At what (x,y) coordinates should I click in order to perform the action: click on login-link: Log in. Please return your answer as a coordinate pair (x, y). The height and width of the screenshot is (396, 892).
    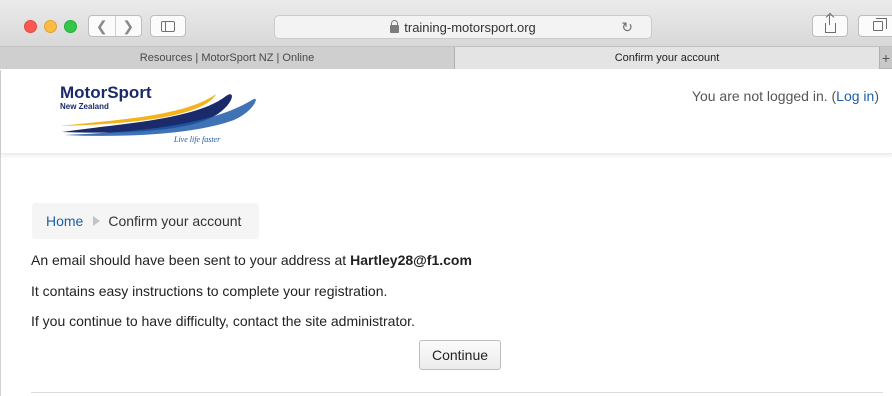
    Looking at the image, I should click on (855, 96).